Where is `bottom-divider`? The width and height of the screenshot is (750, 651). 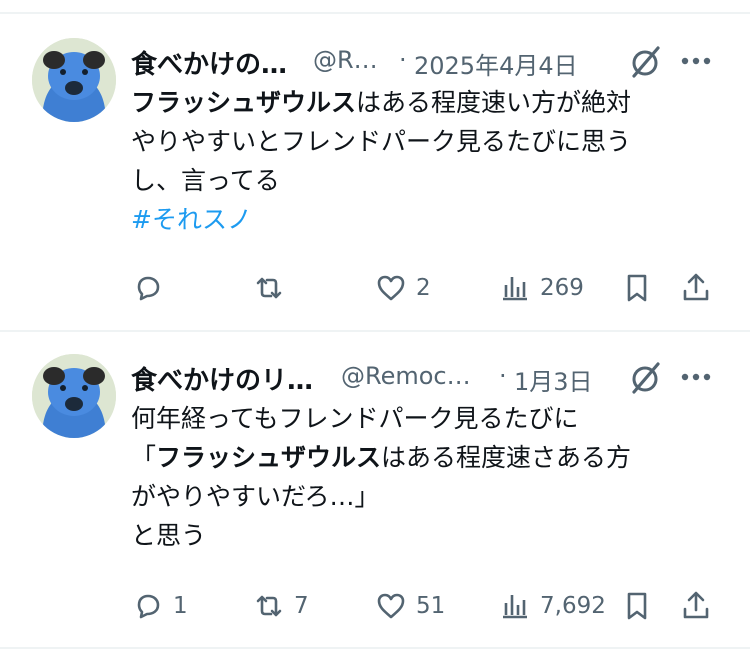
bottom-divider is located at coordinates (375, 648).